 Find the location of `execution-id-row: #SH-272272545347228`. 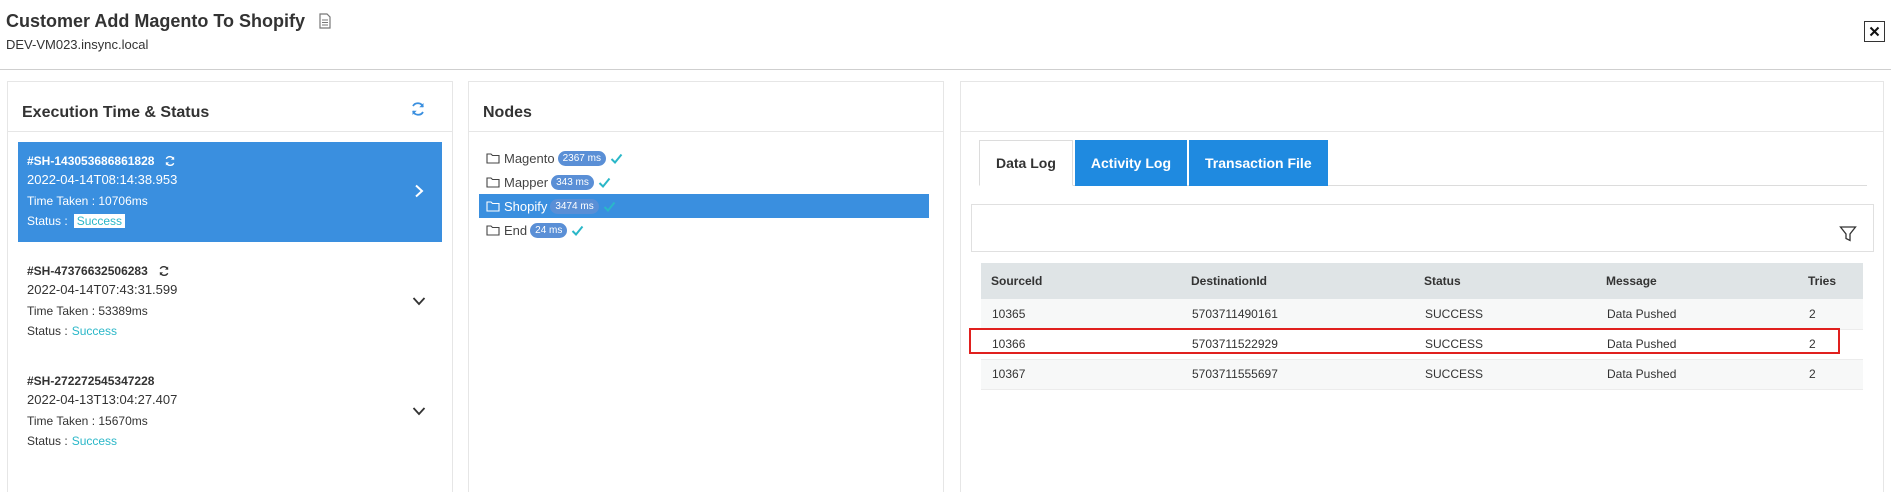

execution-id-row: #SH-272272545347228 is located at coordinates (90, 381).